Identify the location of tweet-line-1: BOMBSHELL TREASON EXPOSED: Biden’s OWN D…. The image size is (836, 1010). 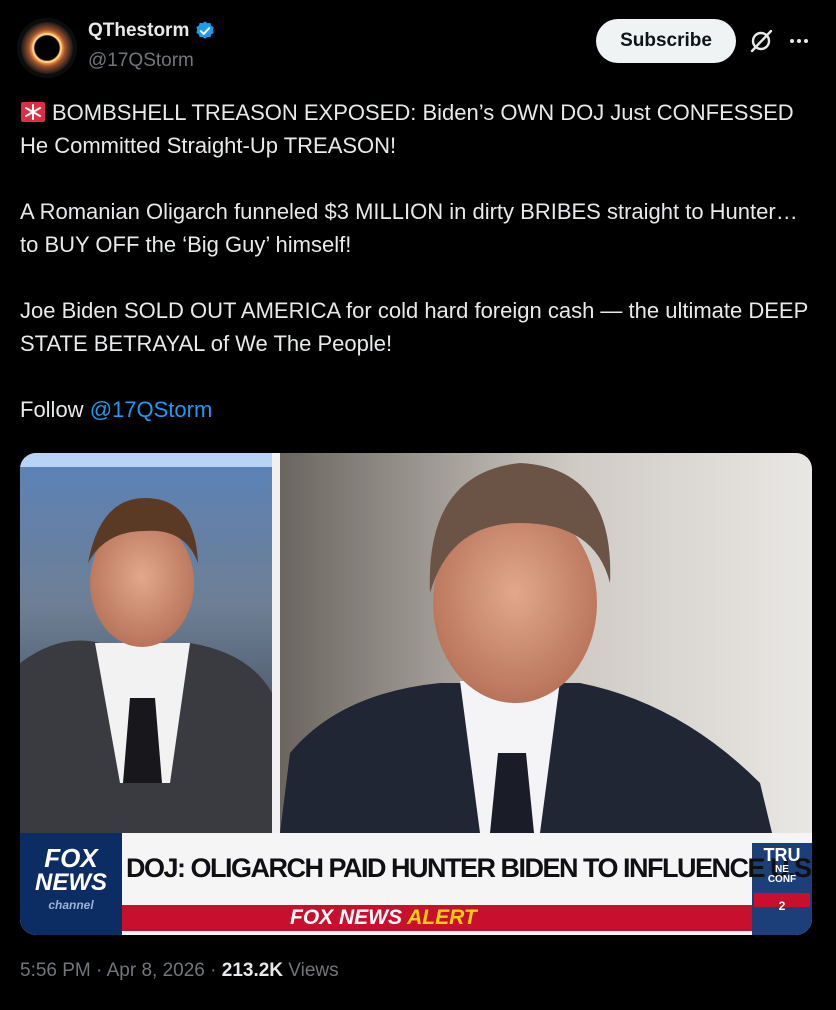
(407, 129).